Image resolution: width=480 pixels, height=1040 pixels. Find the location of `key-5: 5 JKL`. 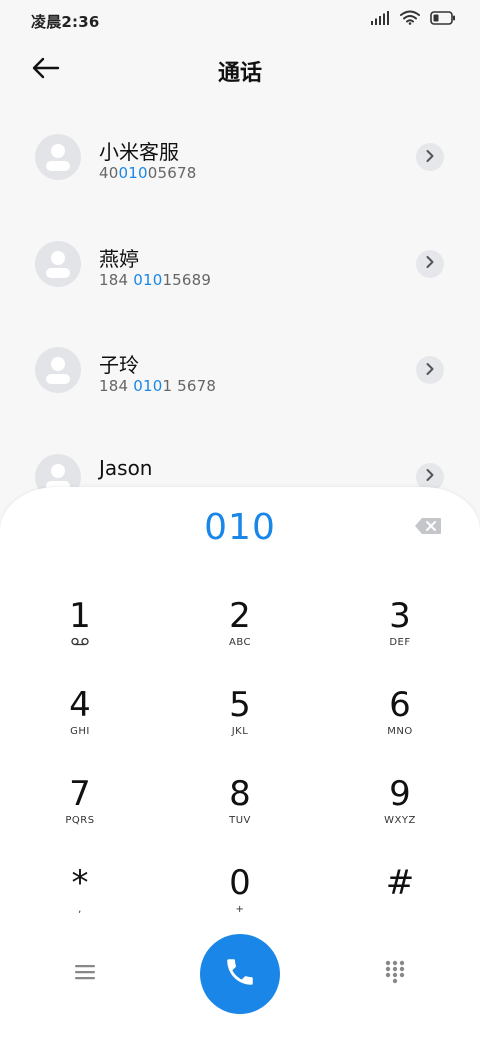

key-5: 5 JKL is located at coordinates (240, 726).